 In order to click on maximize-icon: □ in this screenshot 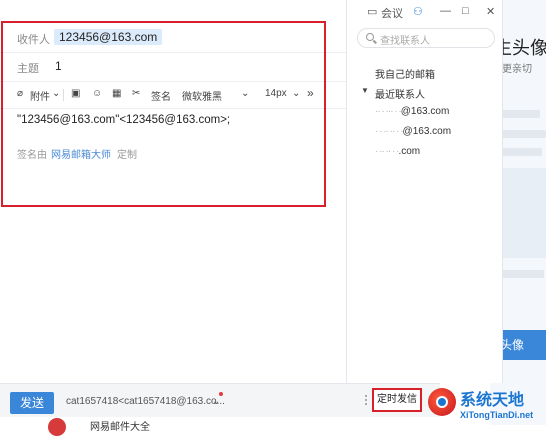, I will do `click(465, 11)`.